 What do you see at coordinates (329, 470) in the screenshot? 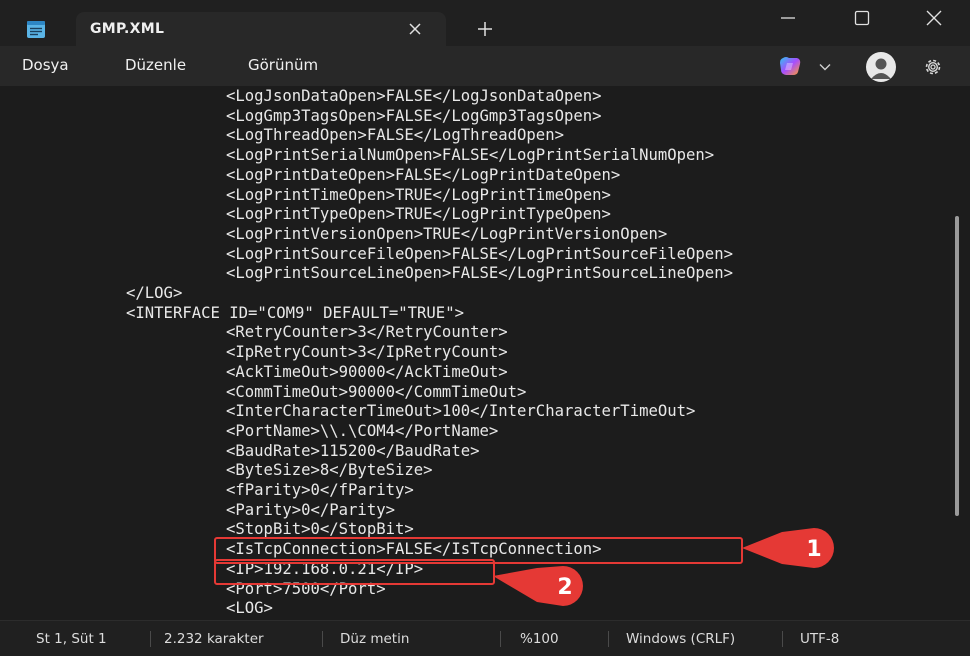
I see `editor-line: <ByteSize>8</ByteSize>` at bounding box center [329, 470].